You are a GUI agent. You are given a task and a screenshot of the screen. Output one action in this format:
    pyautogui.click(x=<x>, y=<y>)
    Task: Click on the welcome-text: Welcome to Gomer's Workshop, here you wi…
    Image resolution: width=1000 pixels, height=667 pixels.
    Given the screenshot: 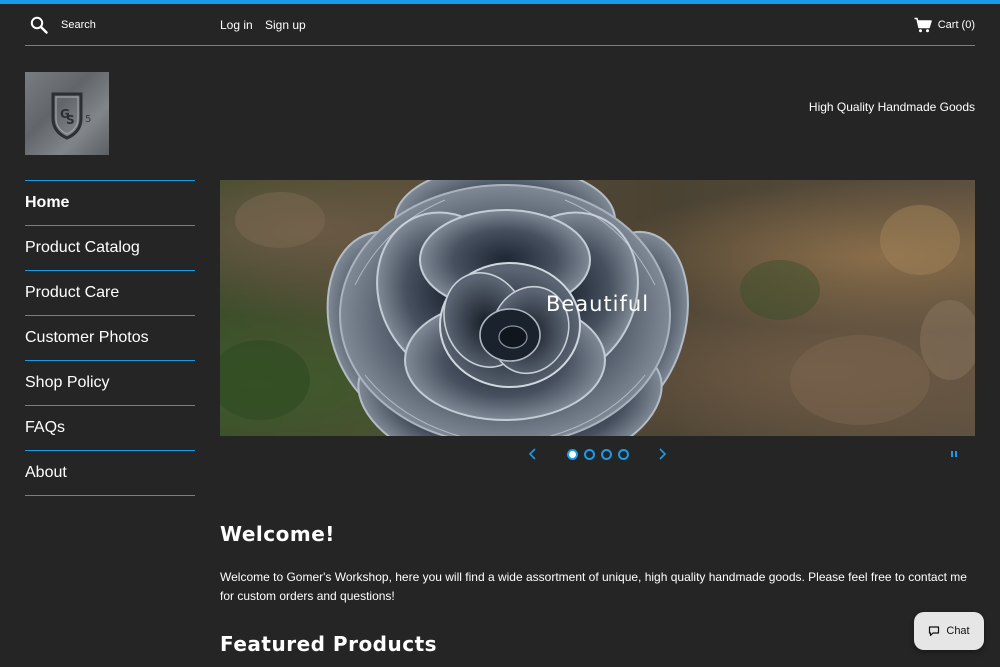 What is the action you would take?
    pyautogui.click(x=593, y=586)
    